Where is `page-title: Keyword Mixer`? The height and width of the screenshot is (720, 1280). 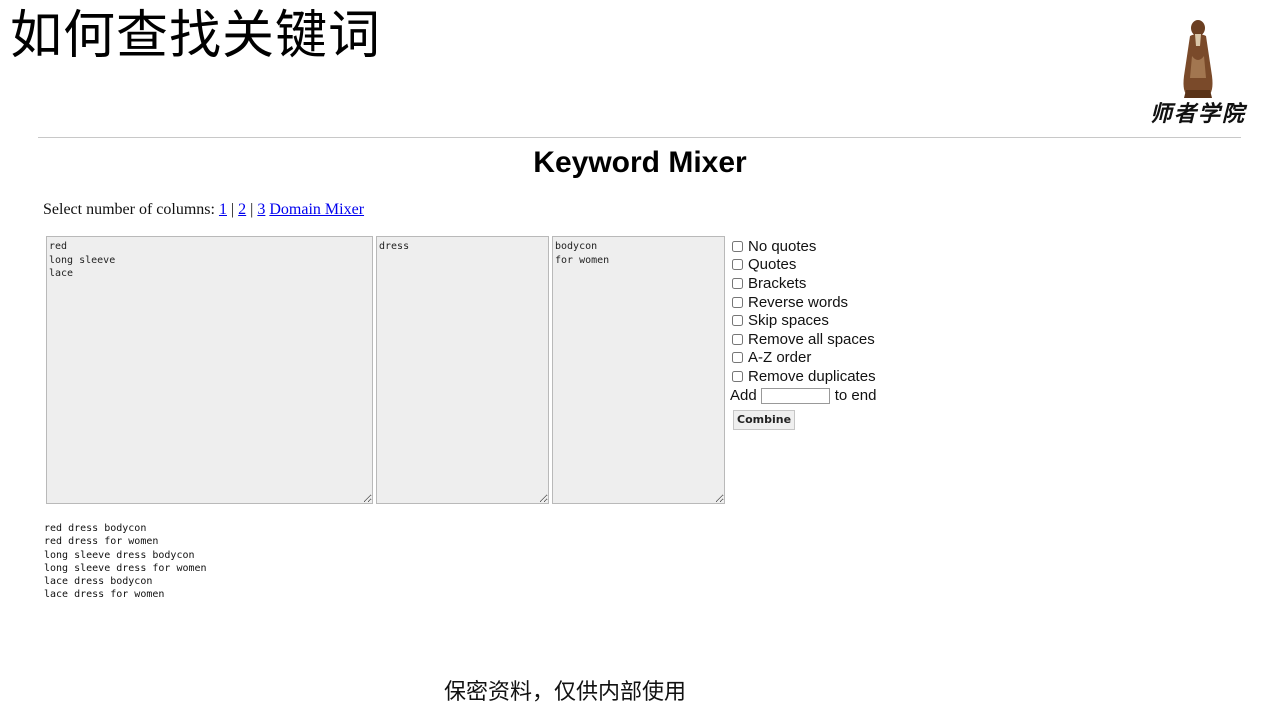
page-title: Keyword Mixer is located at coordinates (640, 162).